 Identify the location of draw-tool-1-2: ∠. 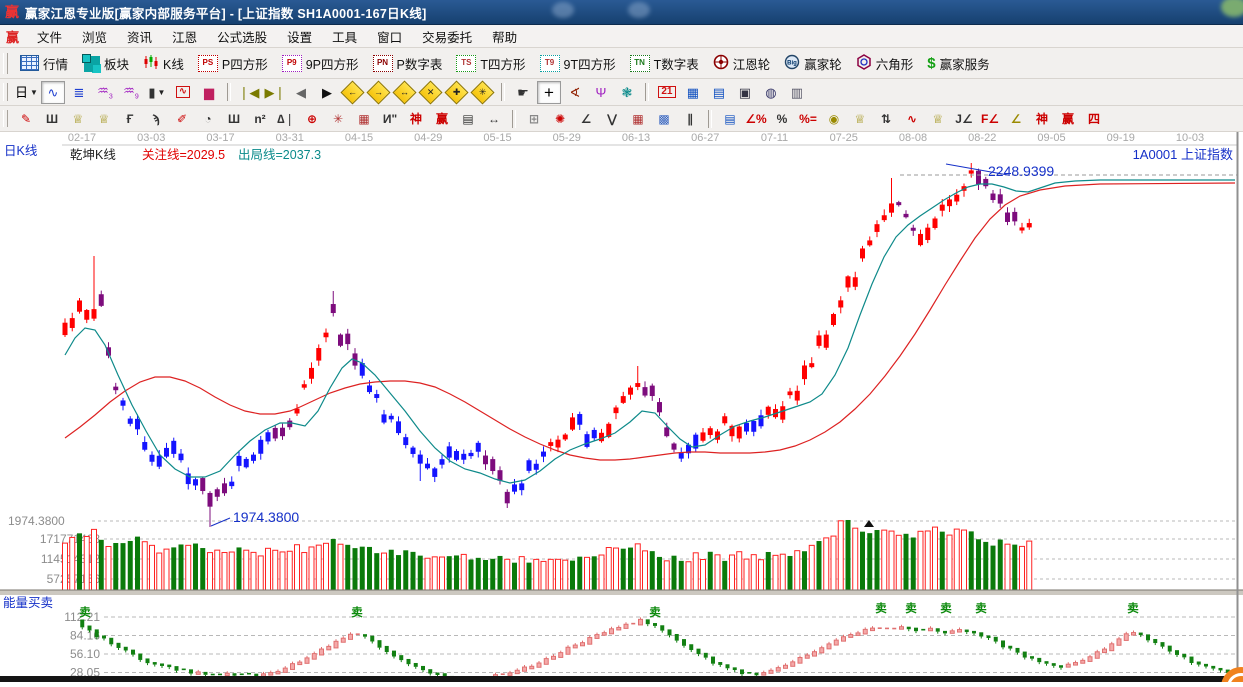
(586, 118).